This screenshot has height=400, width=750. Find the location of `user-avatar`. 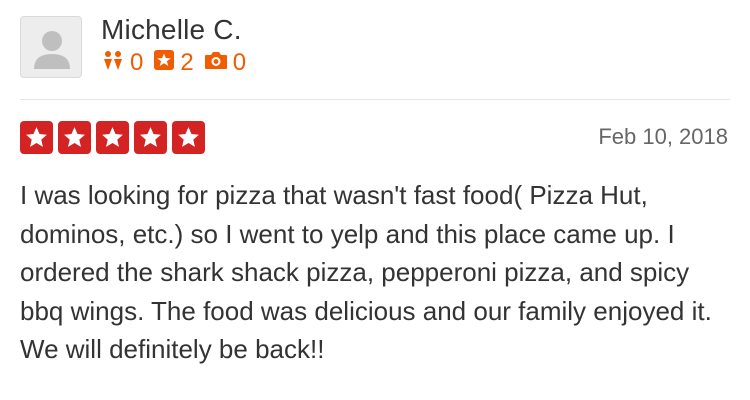

user-avatar is located at coordinates (51, 47).